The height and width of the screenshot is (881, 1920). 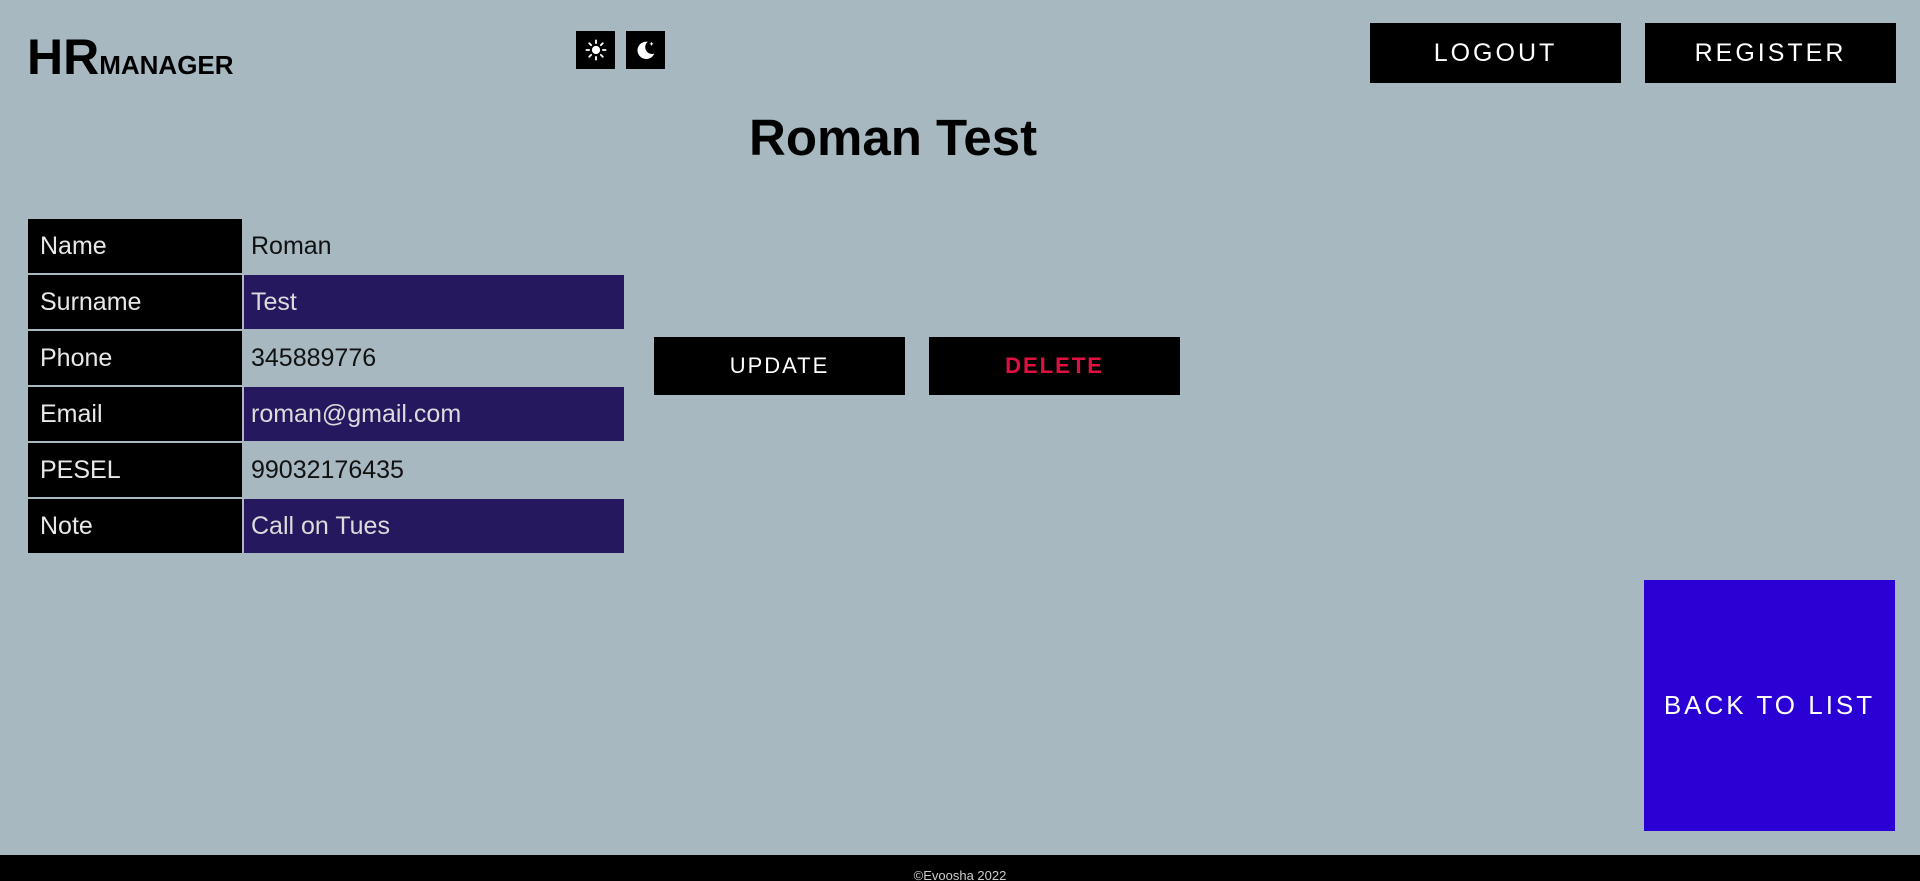 I want to click on update-button: UPDATE, so click(x=779, y=366).